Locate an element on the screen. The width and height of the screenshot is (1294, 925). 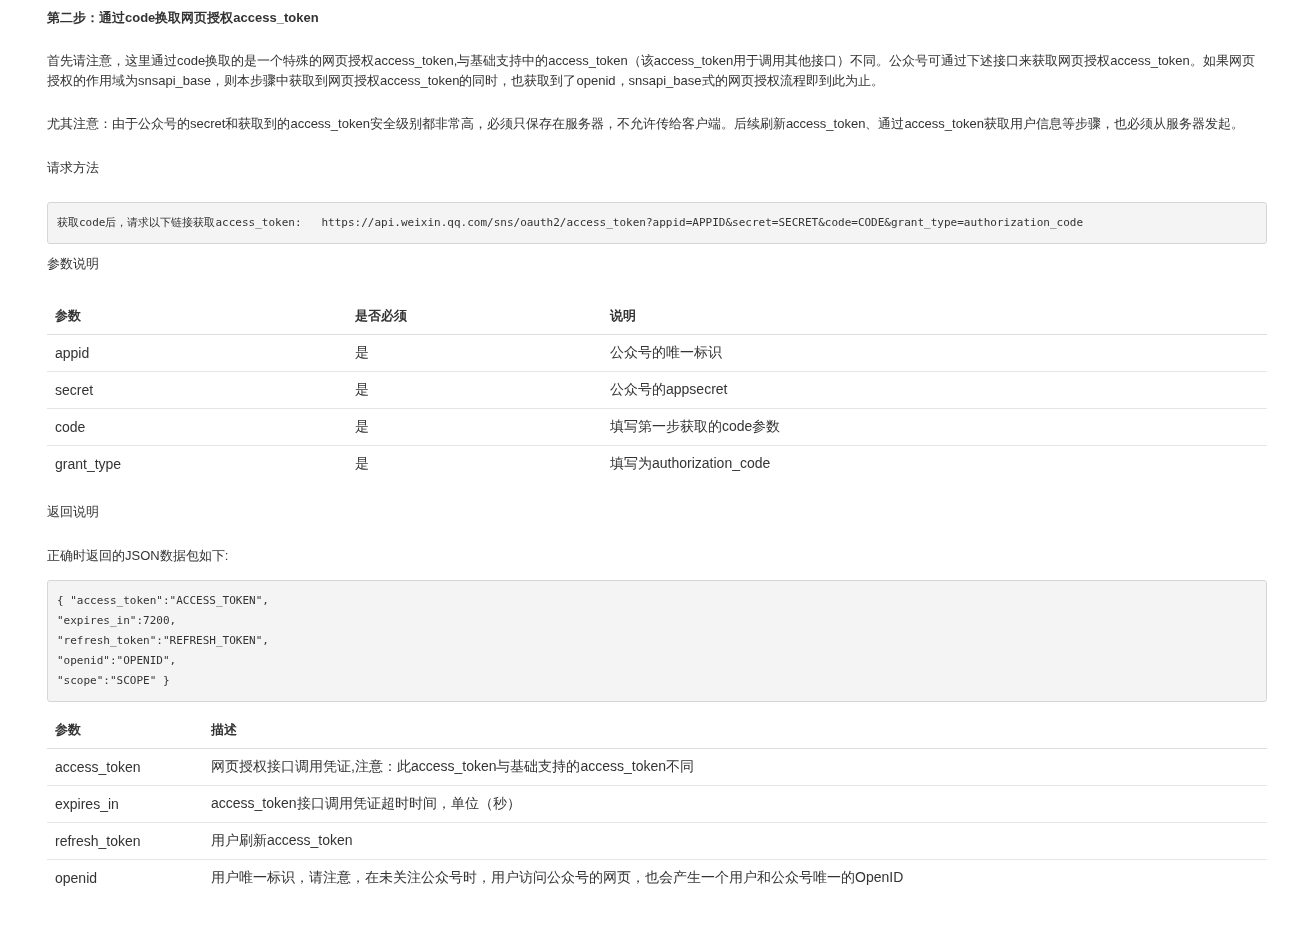
table-cell: 用户刷新access_token is located at coordinates (735, 841).